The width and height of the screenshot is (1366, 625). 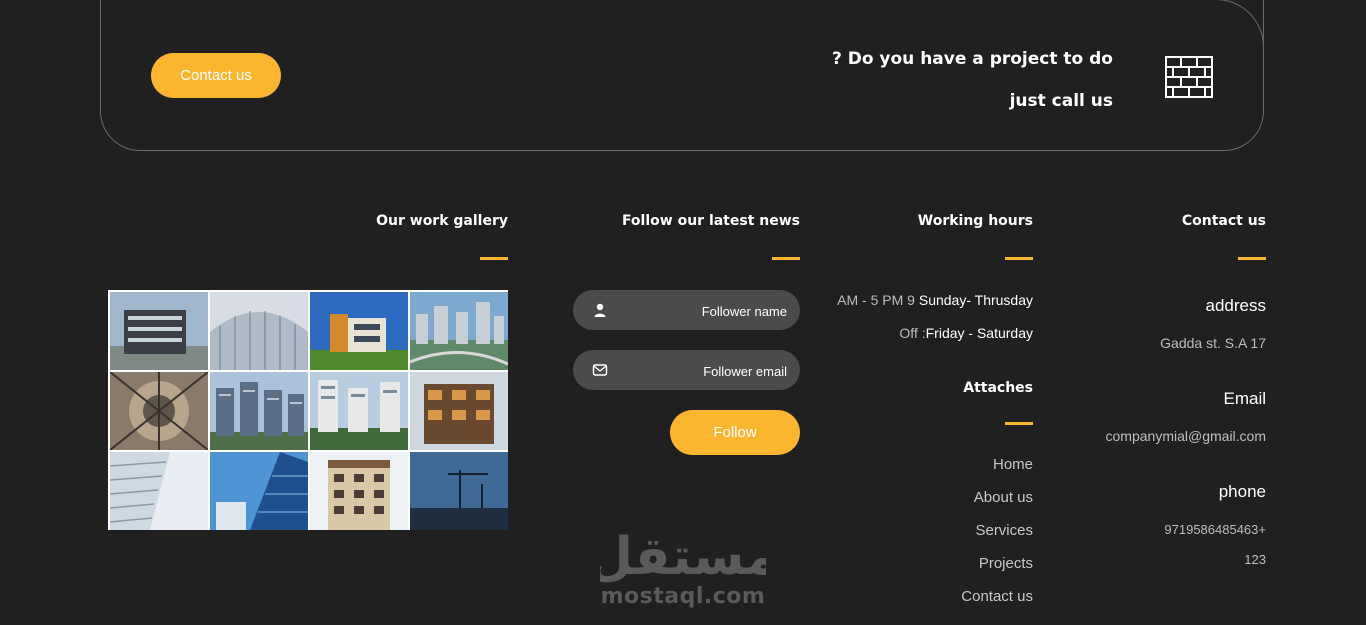 What do you see at coordinates (876, 300) in the screenshot?
I see `weekday-time: AM - 5 PM 9` at bounding box center [876, 300].